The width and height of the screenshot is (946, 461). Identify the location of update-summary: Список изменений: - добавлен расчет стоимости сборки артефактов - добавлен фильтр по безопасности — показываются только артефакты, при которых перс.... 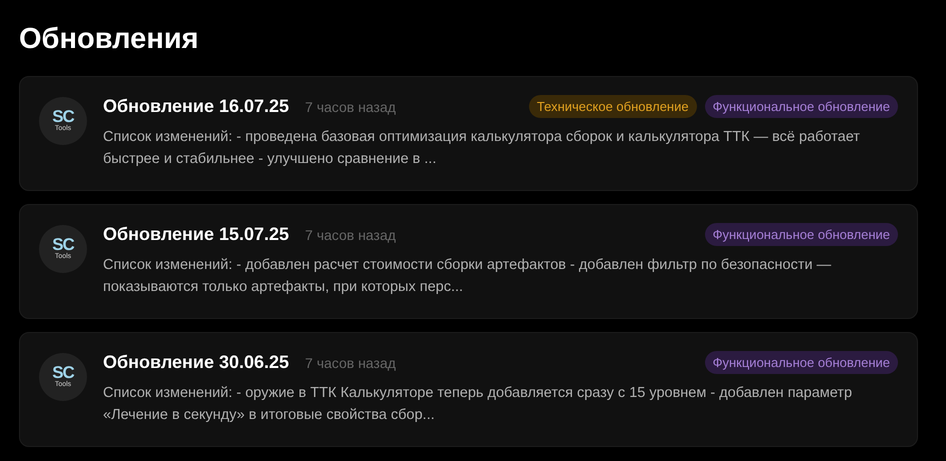
(467, 276).